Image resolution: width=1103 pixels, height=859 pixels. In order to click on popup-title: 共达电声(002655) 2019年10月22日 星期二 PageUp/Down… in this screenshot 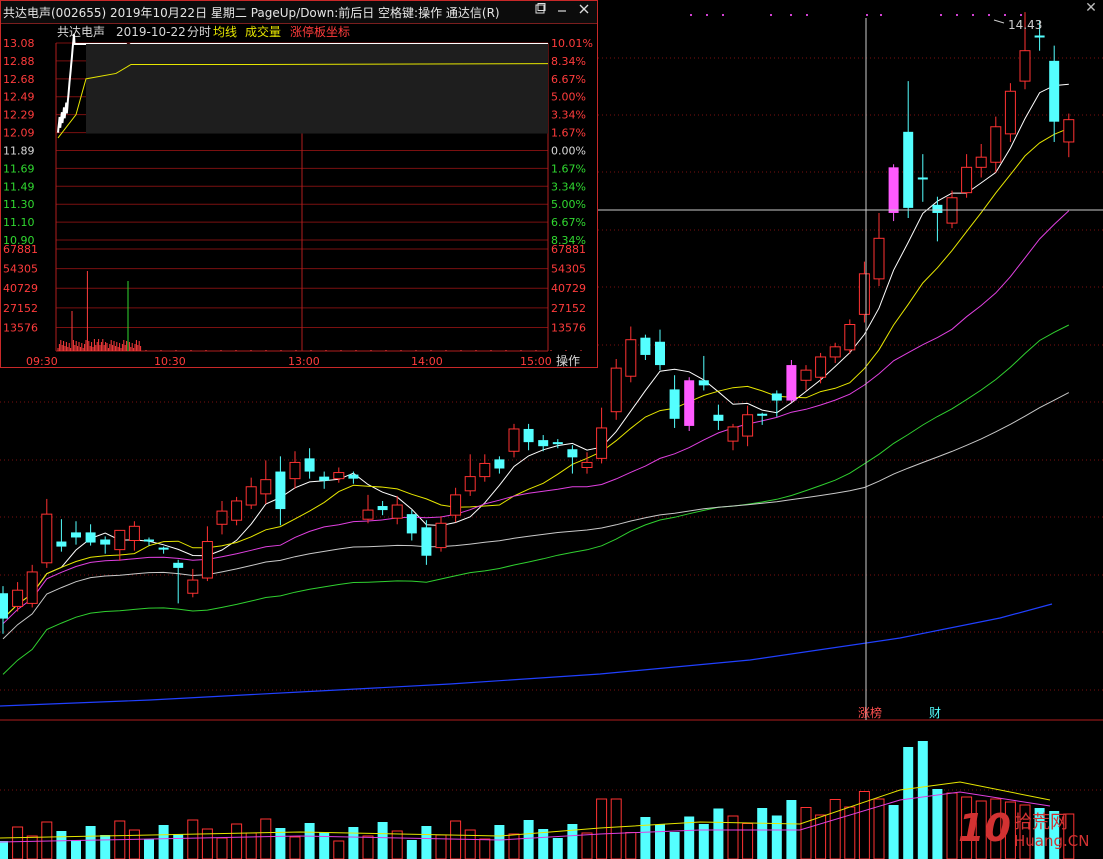, I will do `click(251, 13)`.